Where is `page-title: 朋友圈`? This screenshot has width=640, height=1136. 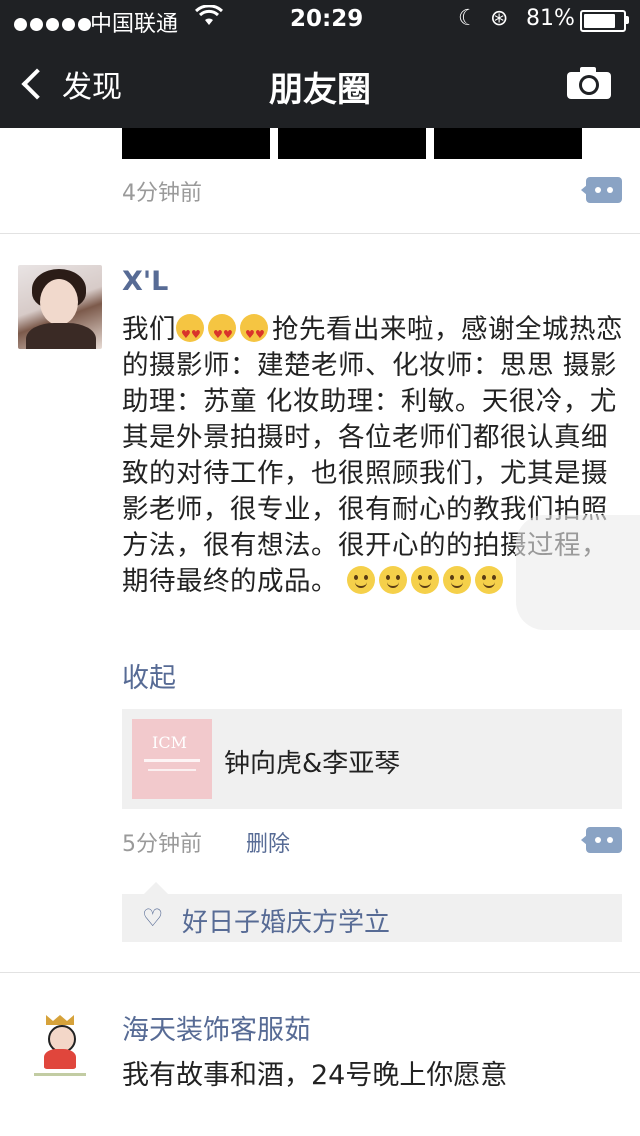
page-title: 朋友圈 is located at coordinates (320, 90).